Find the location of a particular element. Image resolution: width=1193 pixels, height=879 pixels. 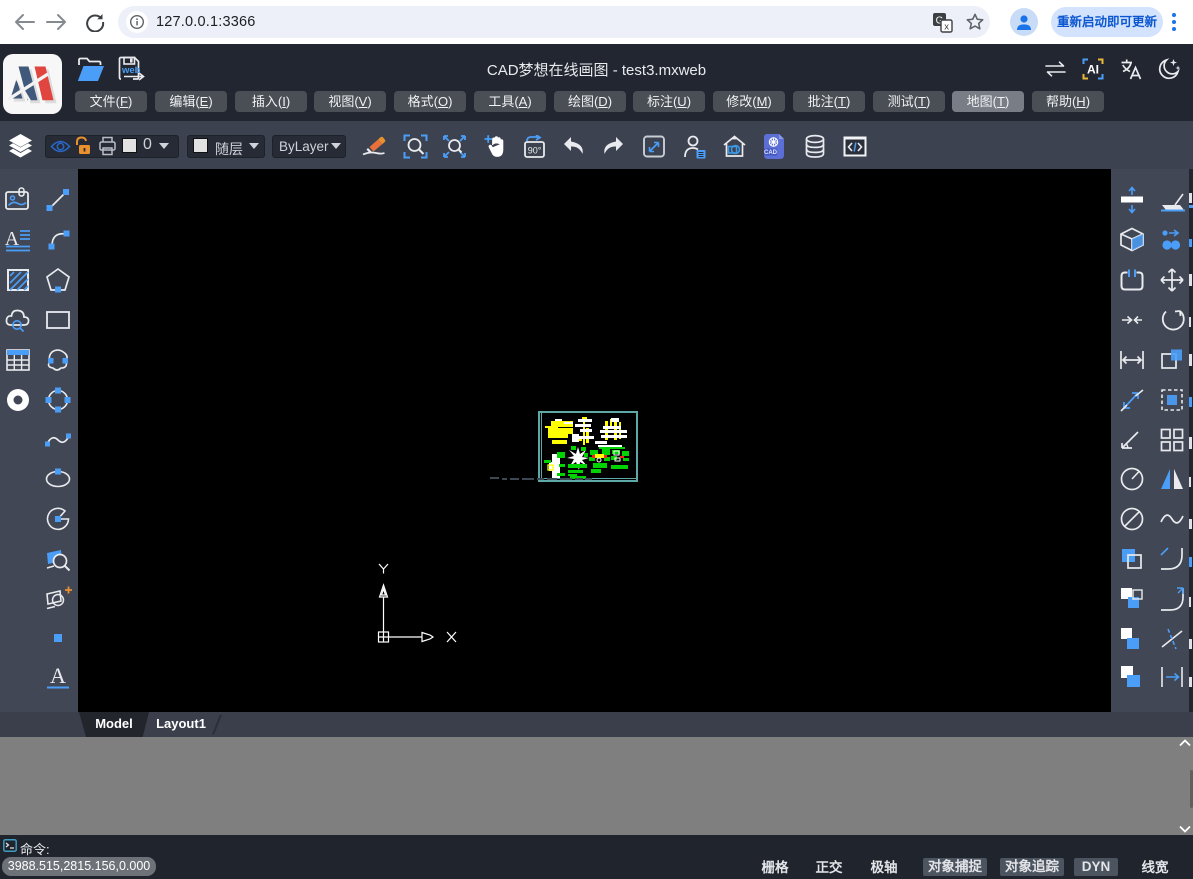

svg-text: x is located at coordinates (946, 27).